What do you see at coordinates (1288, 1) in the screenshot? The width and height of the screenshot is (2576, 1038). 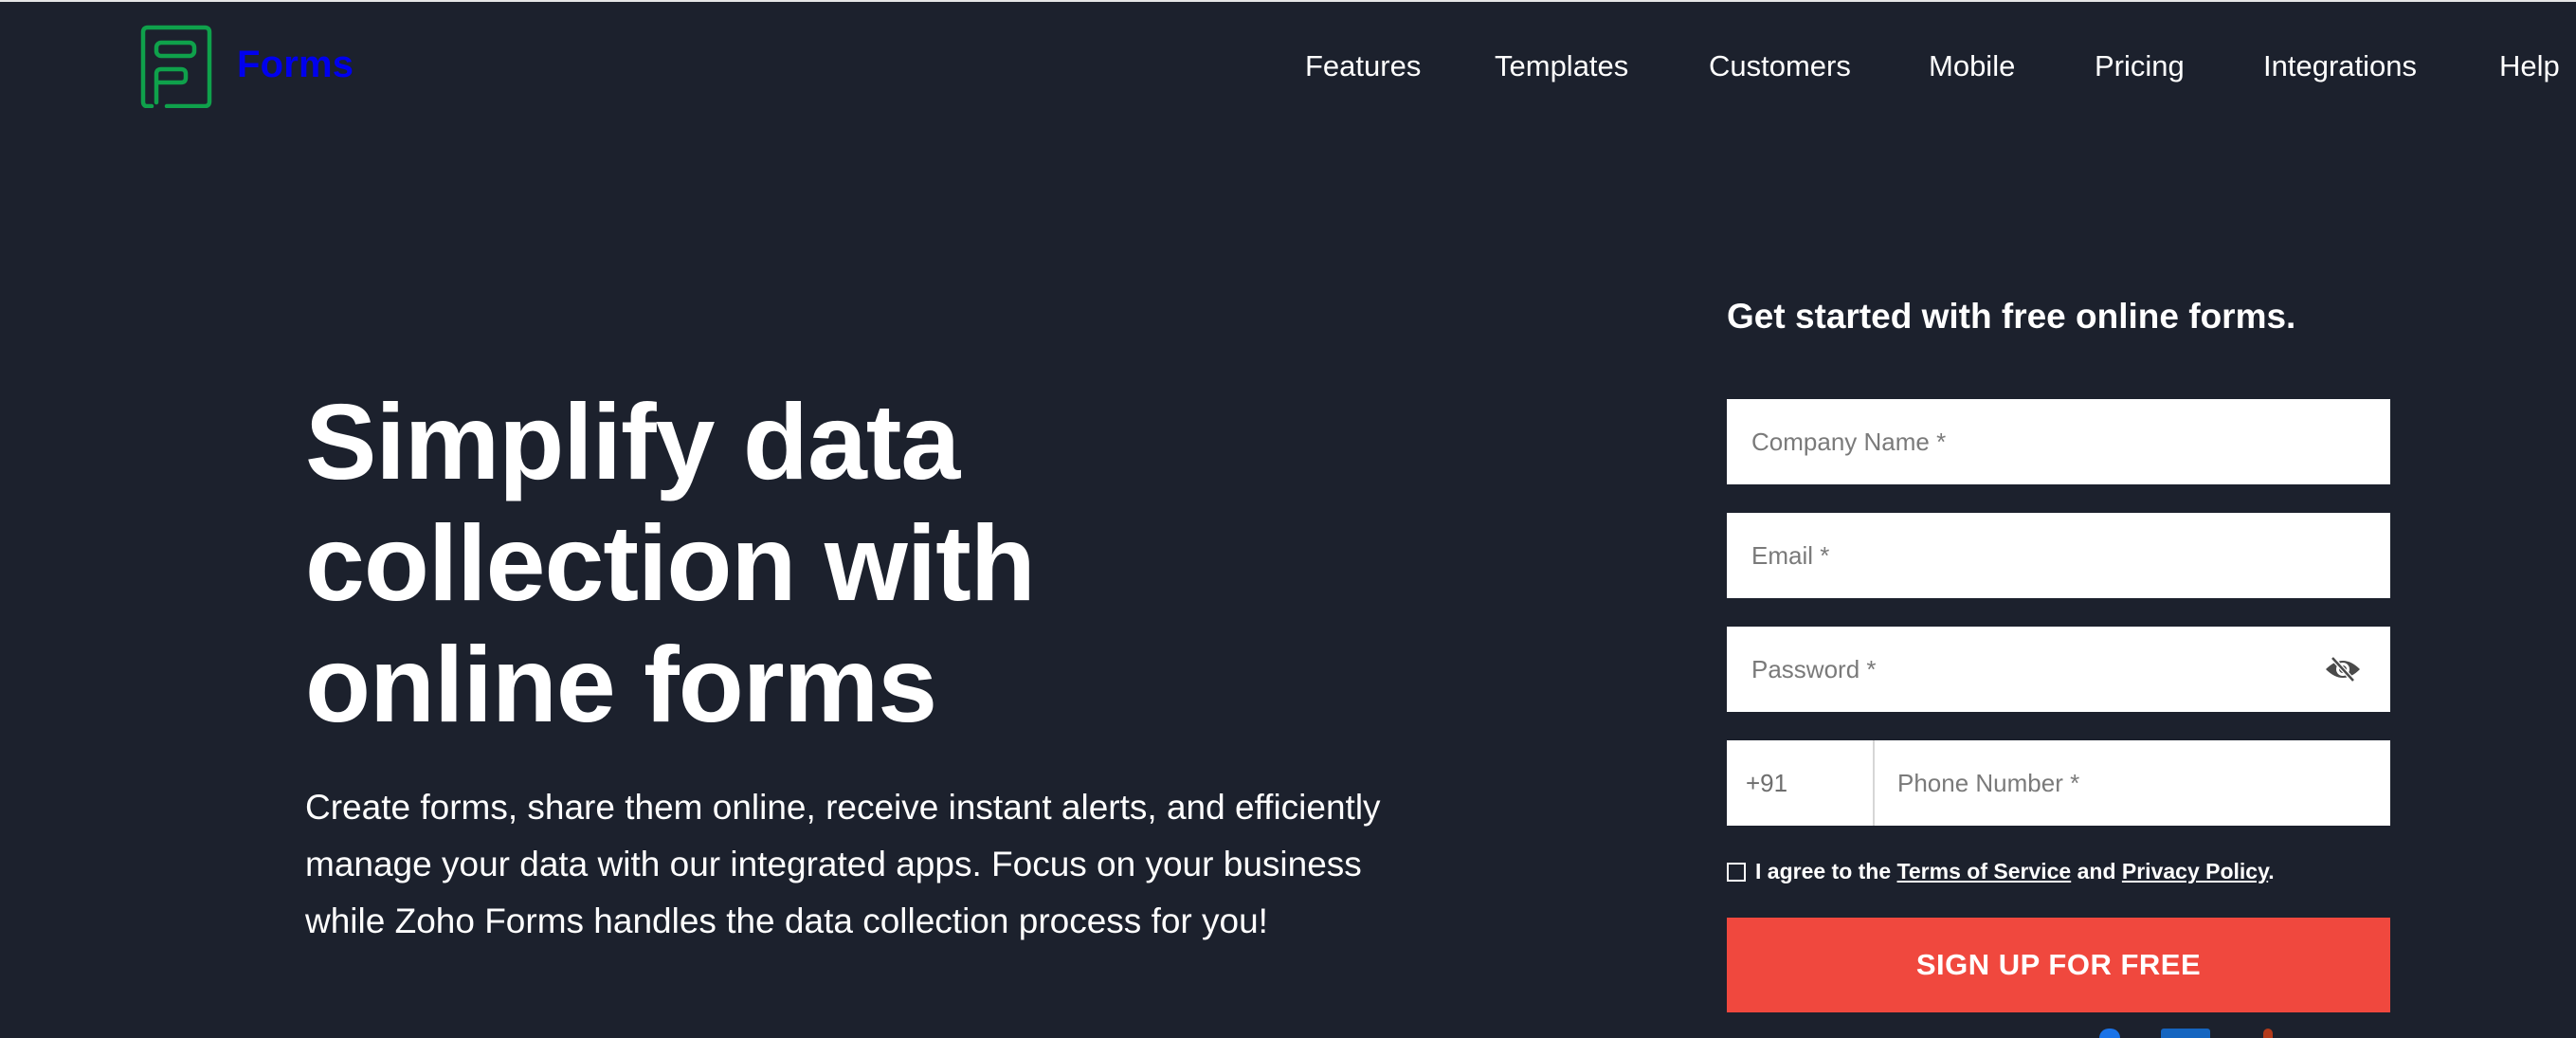 I see `window-top-border` at bounding box center [1288, 1].